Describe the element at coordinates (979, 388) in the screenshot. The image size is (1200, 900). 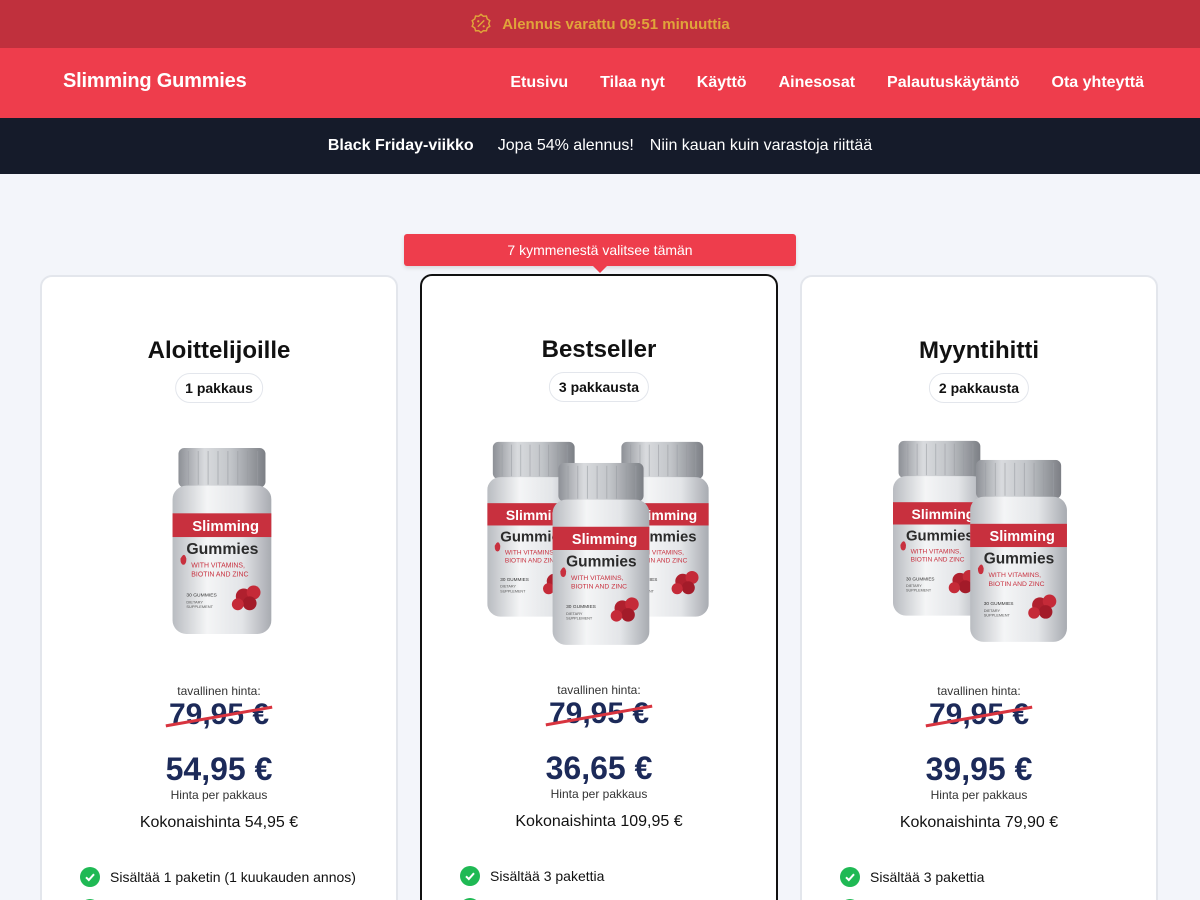
I see `pack-count-badge: 2 pakkausta` at that location.